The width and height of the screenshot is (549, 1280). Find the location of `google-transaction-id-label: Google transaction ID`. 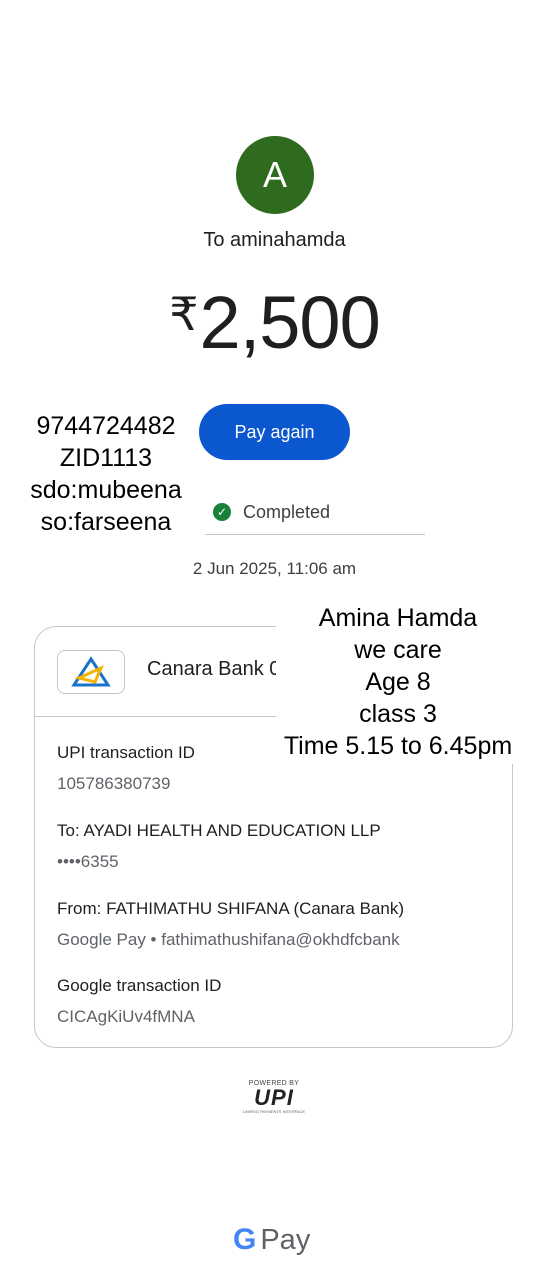

google-transaction-id-label: Google transaction ID is located at coordinates (139, 985).